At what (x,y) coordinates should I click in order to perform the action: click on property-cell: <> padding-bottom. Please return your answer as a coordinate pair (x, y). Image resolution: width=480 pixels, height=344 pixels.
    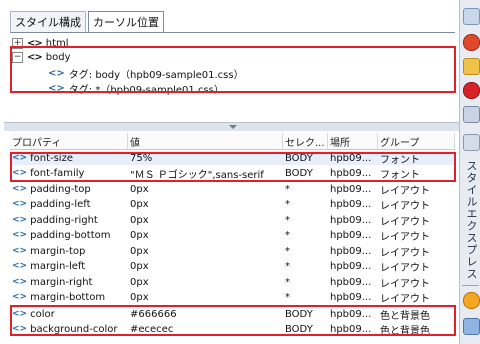
    Looking at the image, I should click on (69, 235).